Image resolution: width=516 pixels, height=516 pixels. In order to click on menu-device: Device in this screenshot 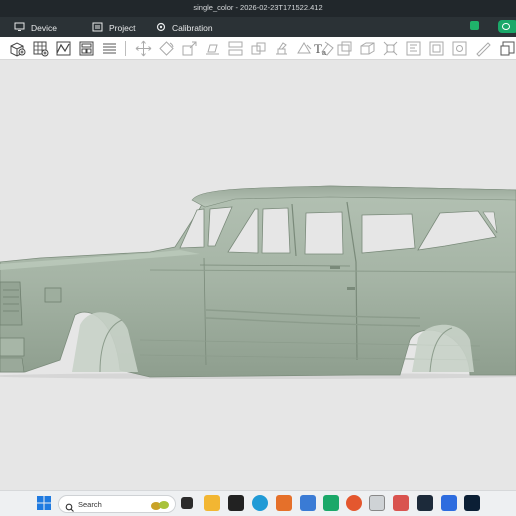, I will do `click(35, 27)`.